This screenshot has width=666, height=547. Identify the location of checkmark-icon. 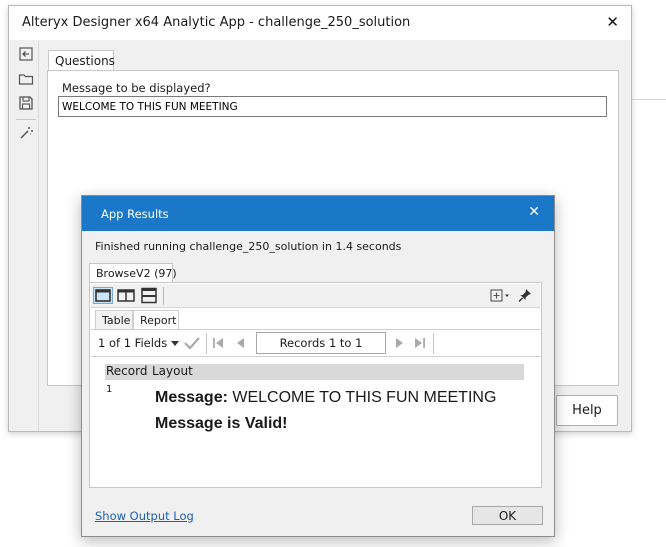
(192, 343).